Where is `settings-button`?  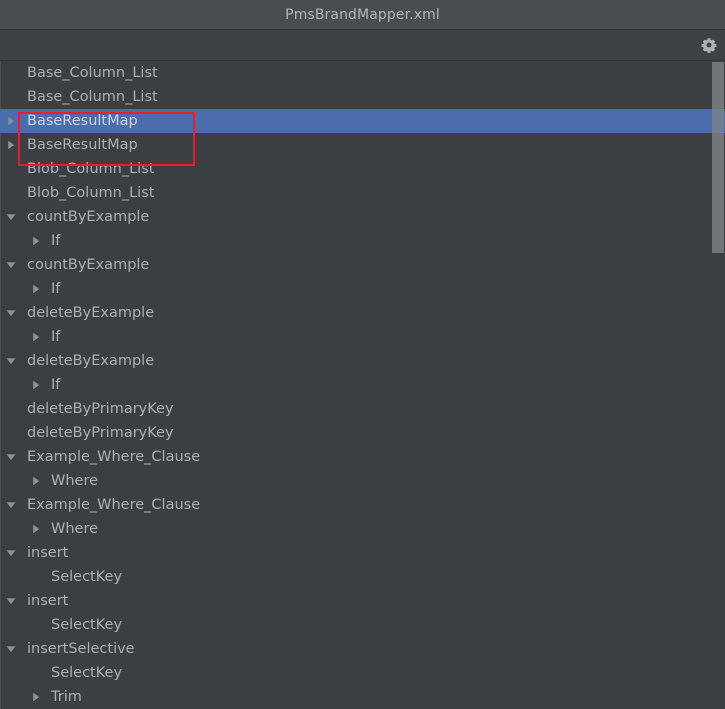
settings-button is located at coordinates (709, 45).